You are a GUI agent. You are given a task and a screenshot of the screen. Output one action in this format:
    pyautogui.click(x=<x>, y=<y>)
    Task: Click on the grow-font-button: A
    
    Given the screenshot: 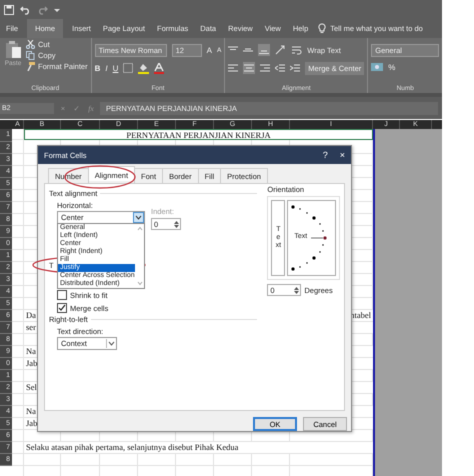 What is the action you would take?
    pyautogui.click(x=209, y=50)
    